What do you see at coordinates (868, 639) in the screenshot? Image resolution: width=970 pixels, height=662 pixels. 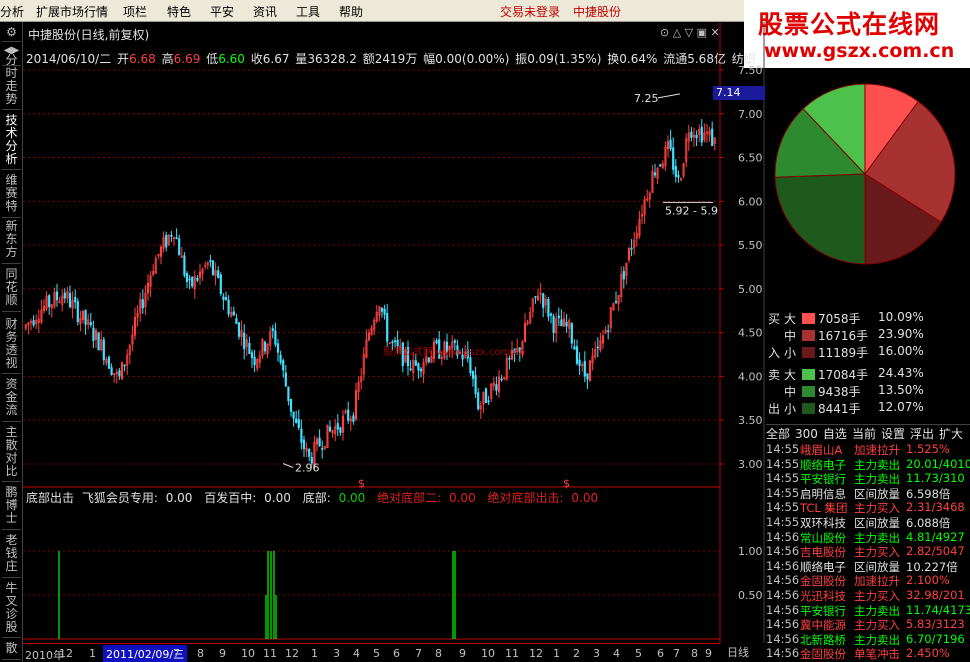 I see `ticker-row: 14:56 北新路桥 主力卖出 6.70/7196` at bounding box center [868, 639].